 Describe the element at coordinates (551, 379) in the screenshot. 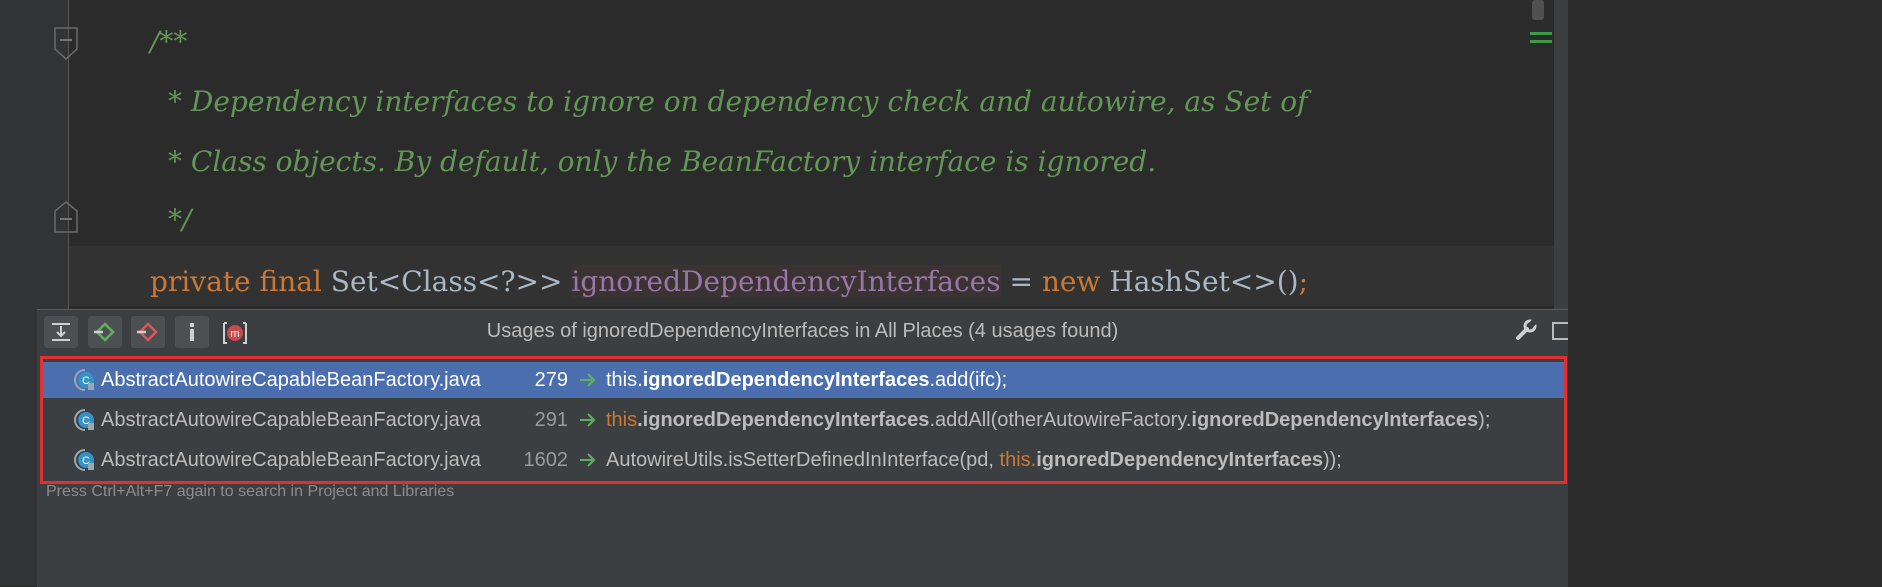

I see `usage-line-number: 279` at that location.